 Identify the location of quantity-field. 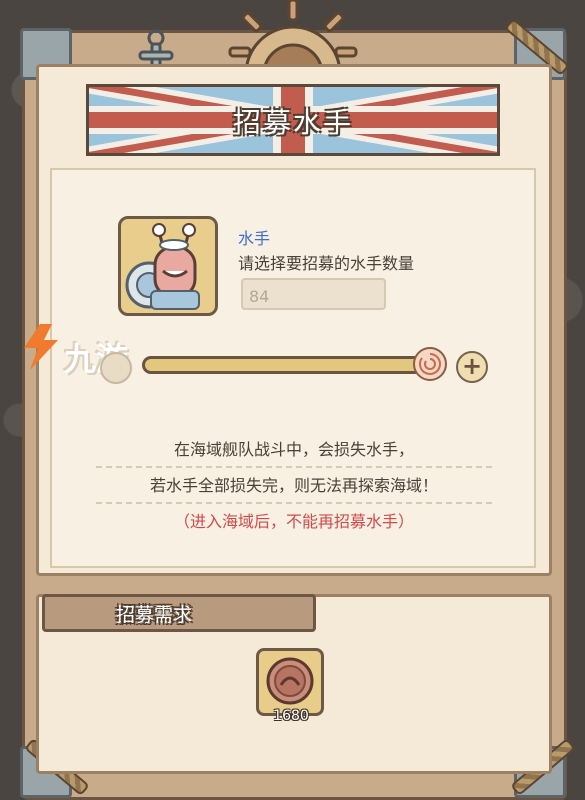
(313, 294).